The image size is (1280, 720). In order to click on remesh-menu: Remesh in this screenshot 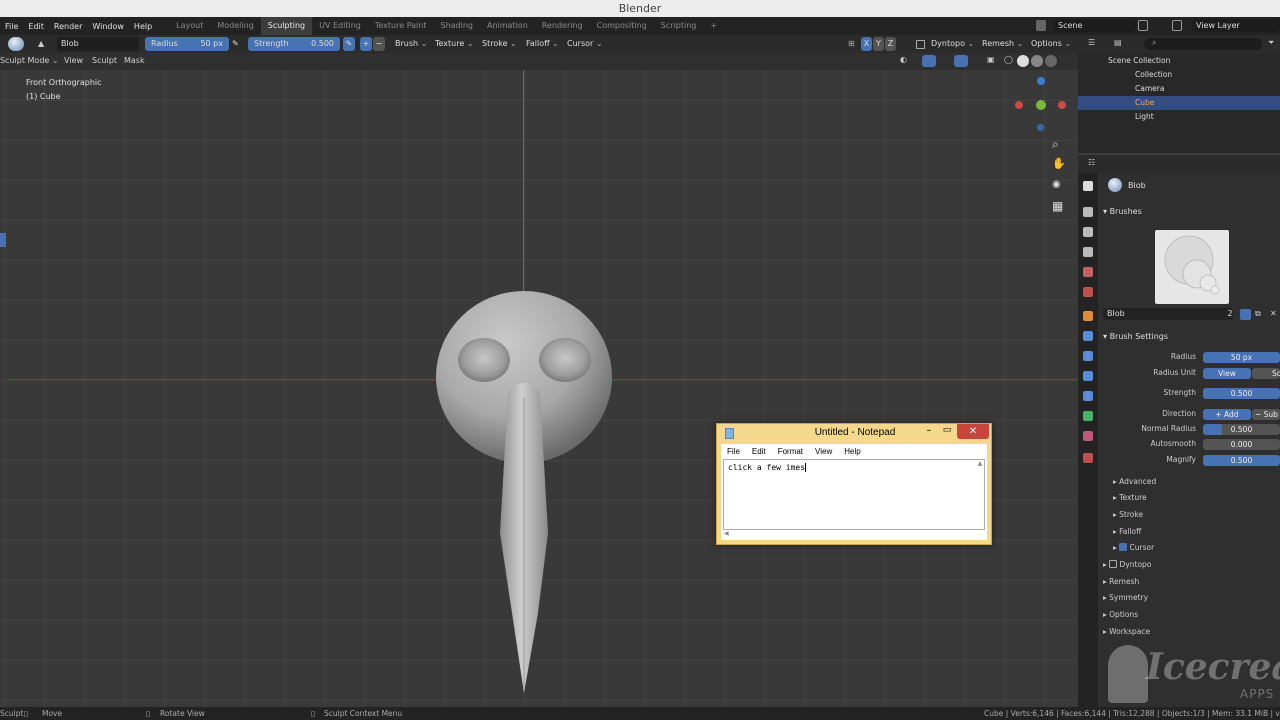, I will do `click(1002, 44)`.